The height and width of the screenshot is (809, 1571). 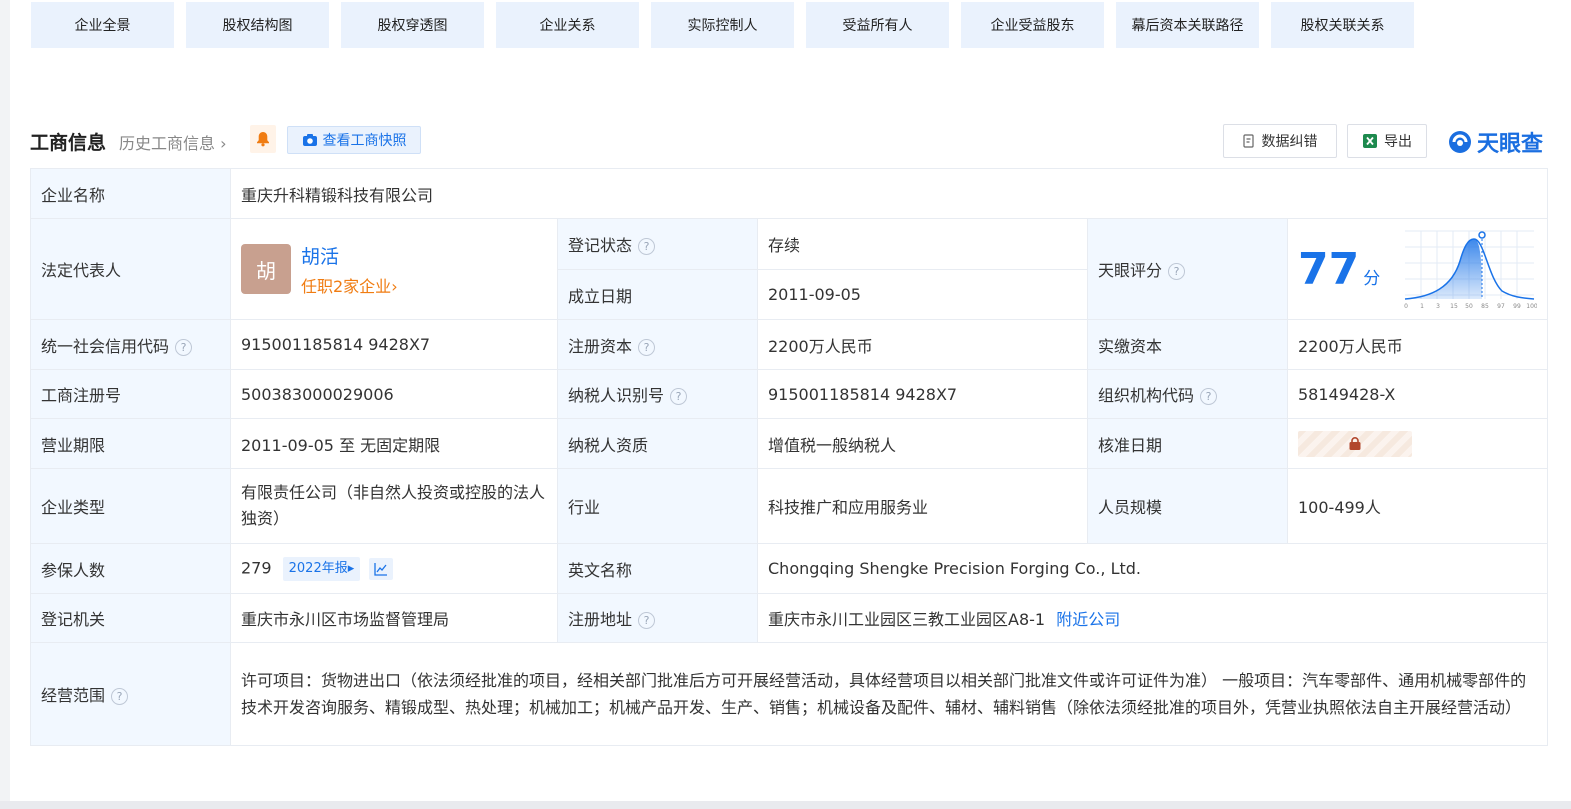 I want to click on industry-label: 行业, so click(x=657, y=506).